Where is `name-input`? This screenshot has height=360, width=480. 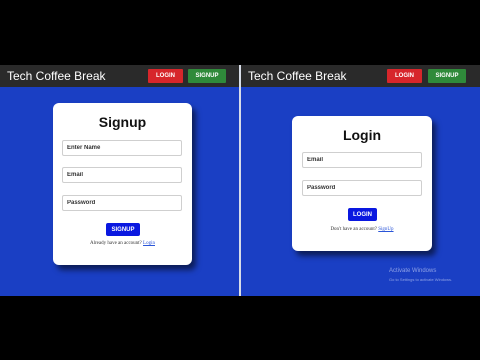
name-input is located at coordinates (122, 148).